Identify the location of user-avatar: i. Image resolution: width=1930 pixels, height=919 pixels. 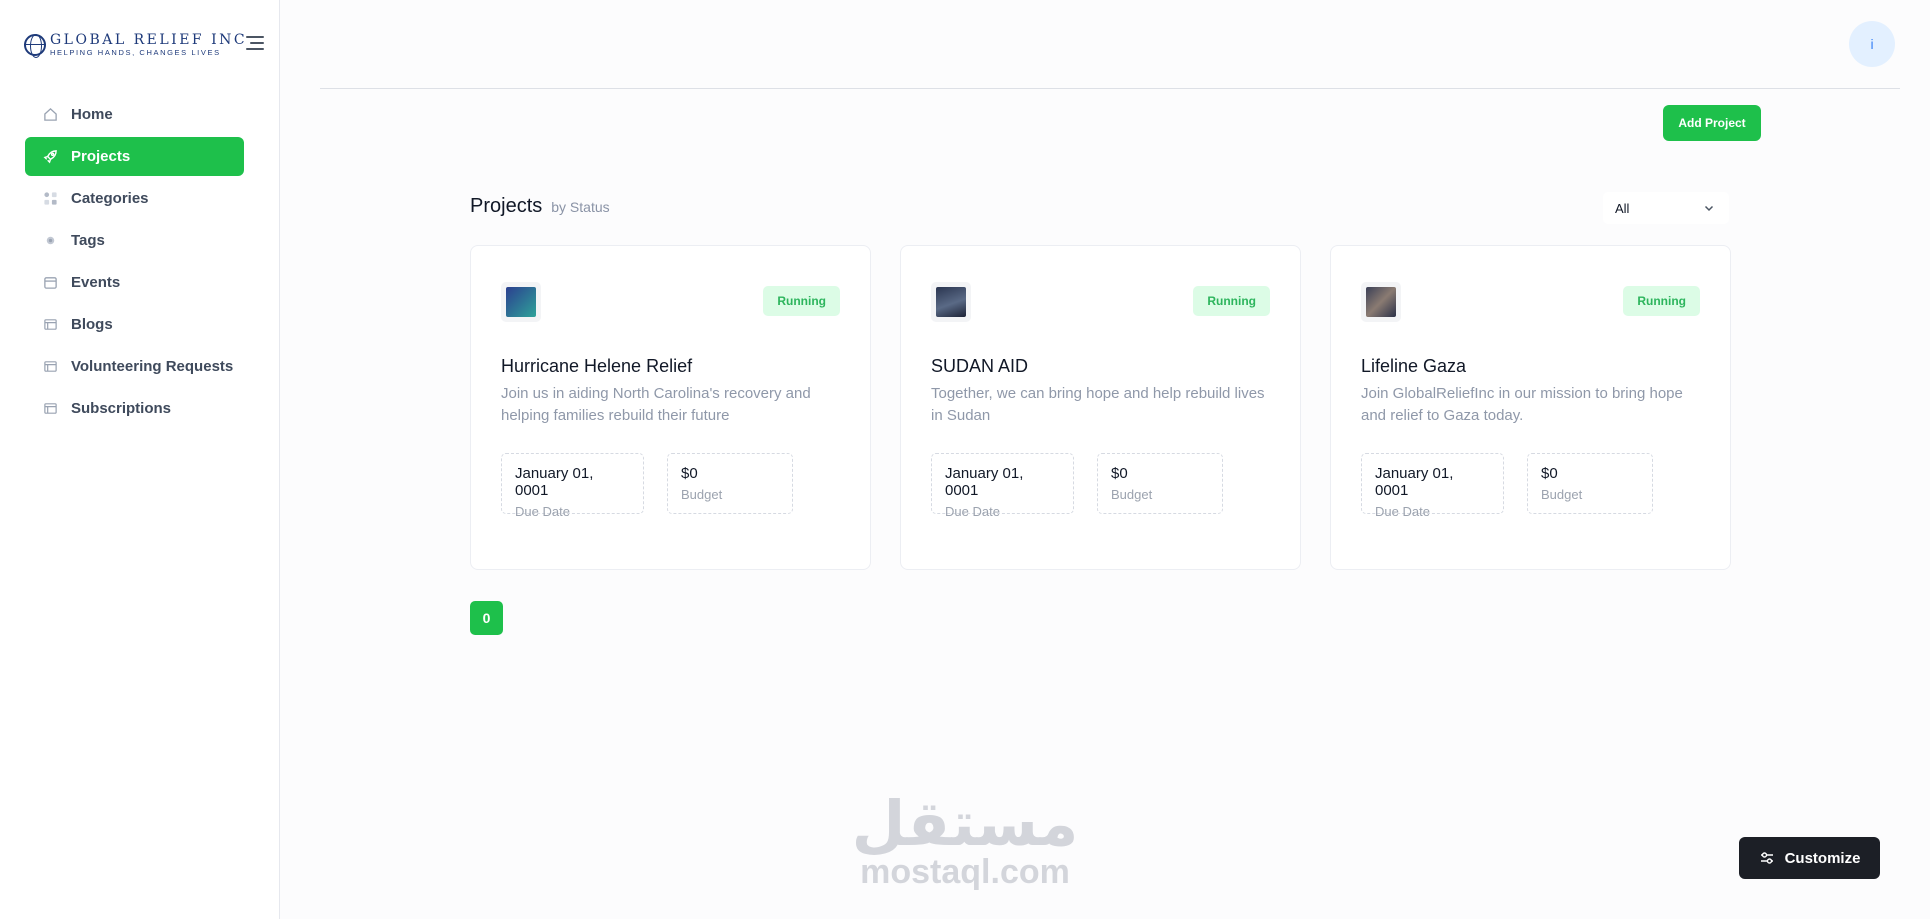
(1872, 44).